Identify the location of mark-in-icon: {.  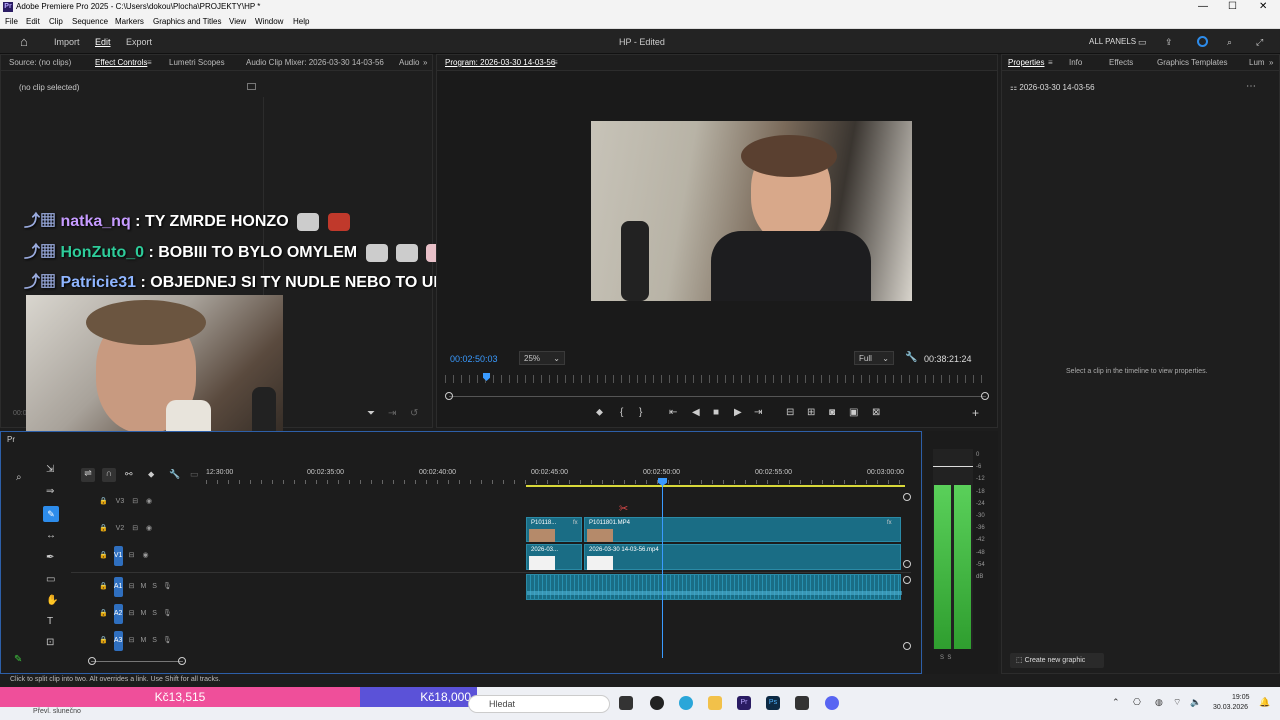
(621, 412).